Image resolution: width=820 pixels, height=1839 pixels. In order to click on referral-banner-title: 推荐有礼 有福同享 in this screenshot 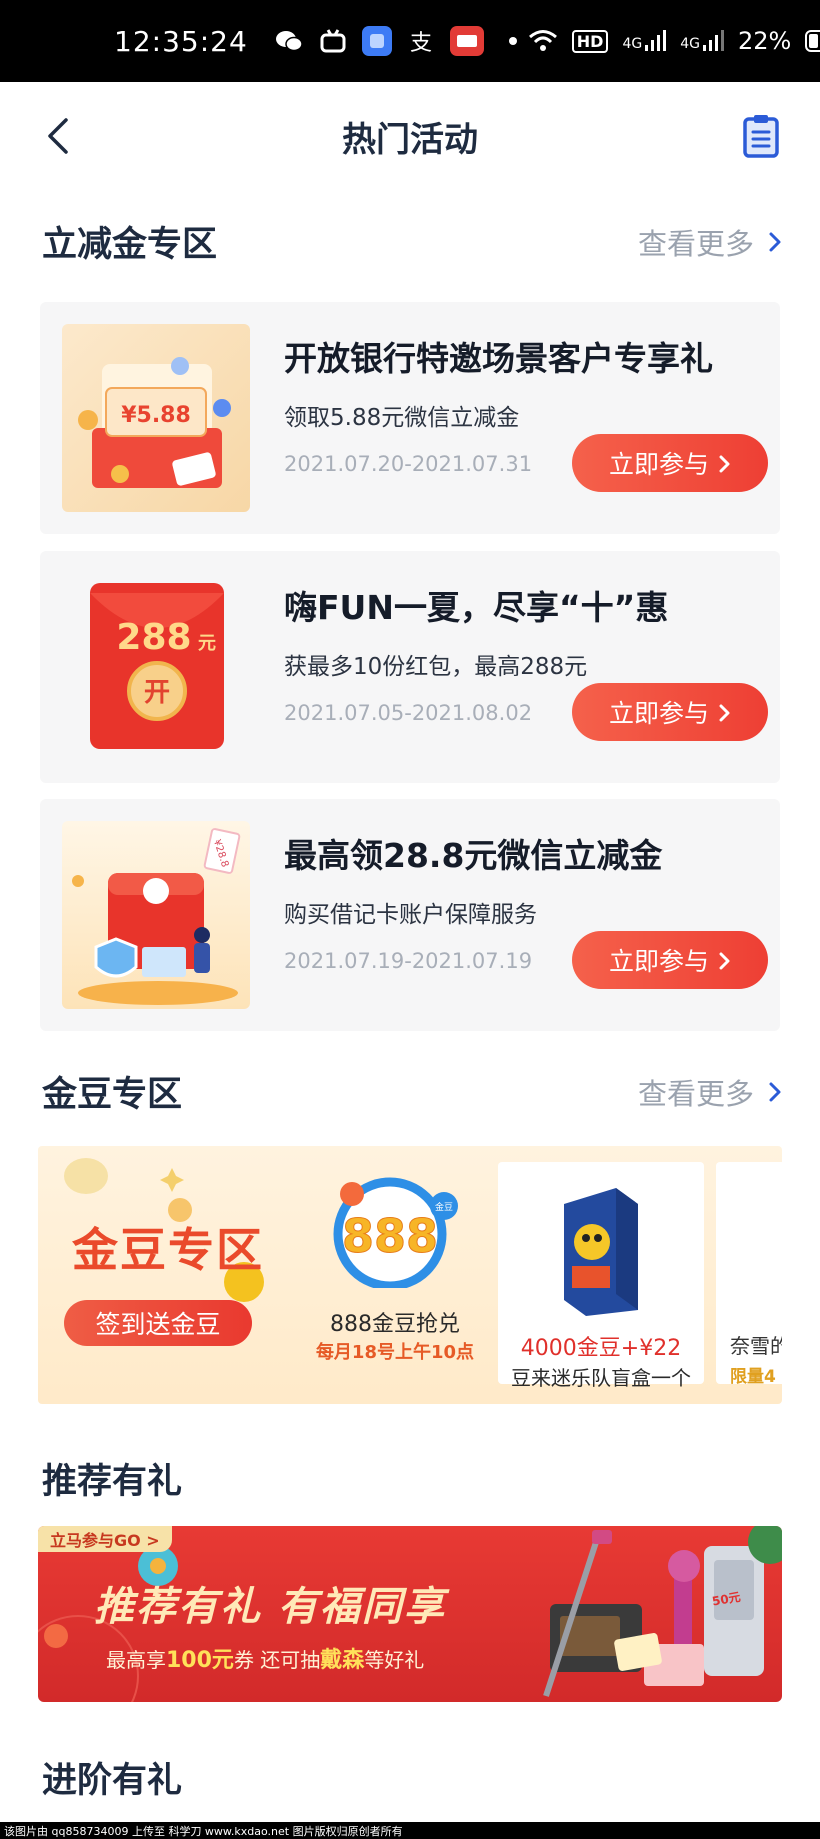, I will do `click(270, 1607)`.